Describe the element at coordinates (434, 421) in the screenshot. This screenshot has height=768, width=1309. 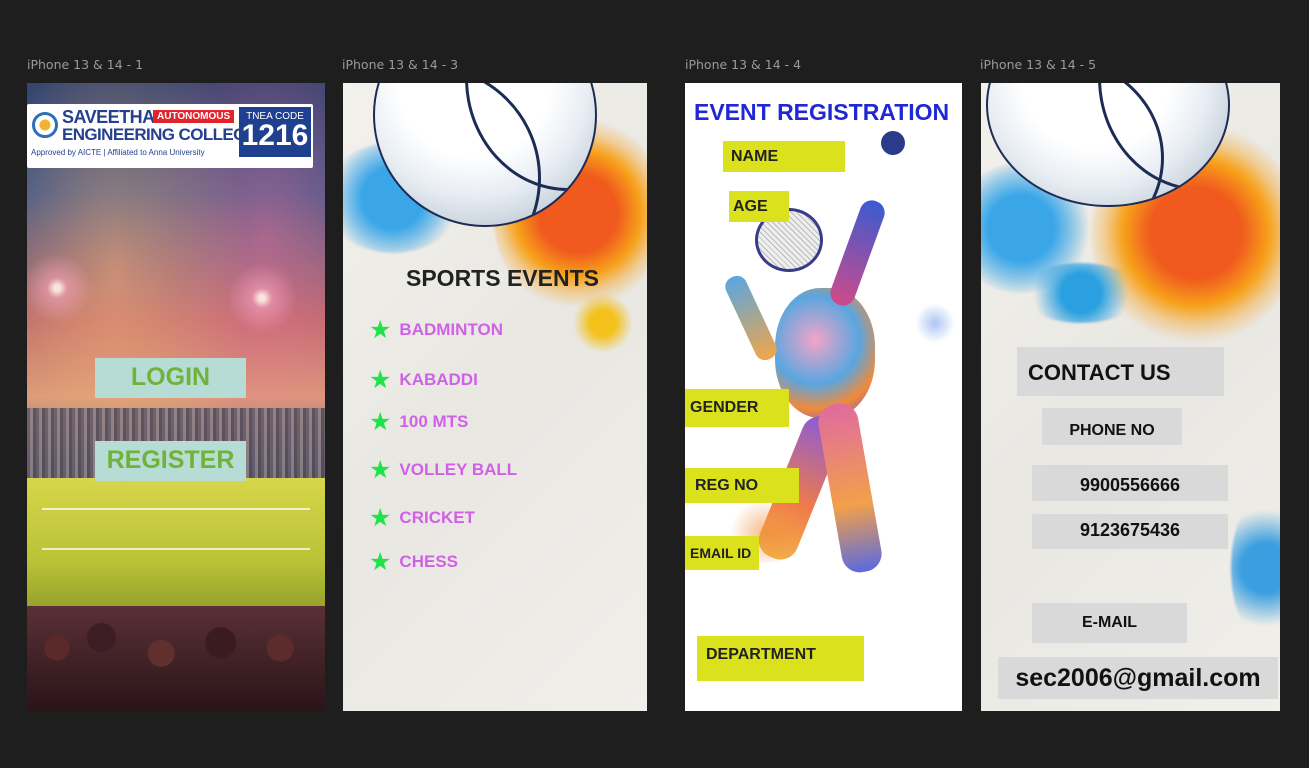
I see `event-label: 100 MTS` at that location.